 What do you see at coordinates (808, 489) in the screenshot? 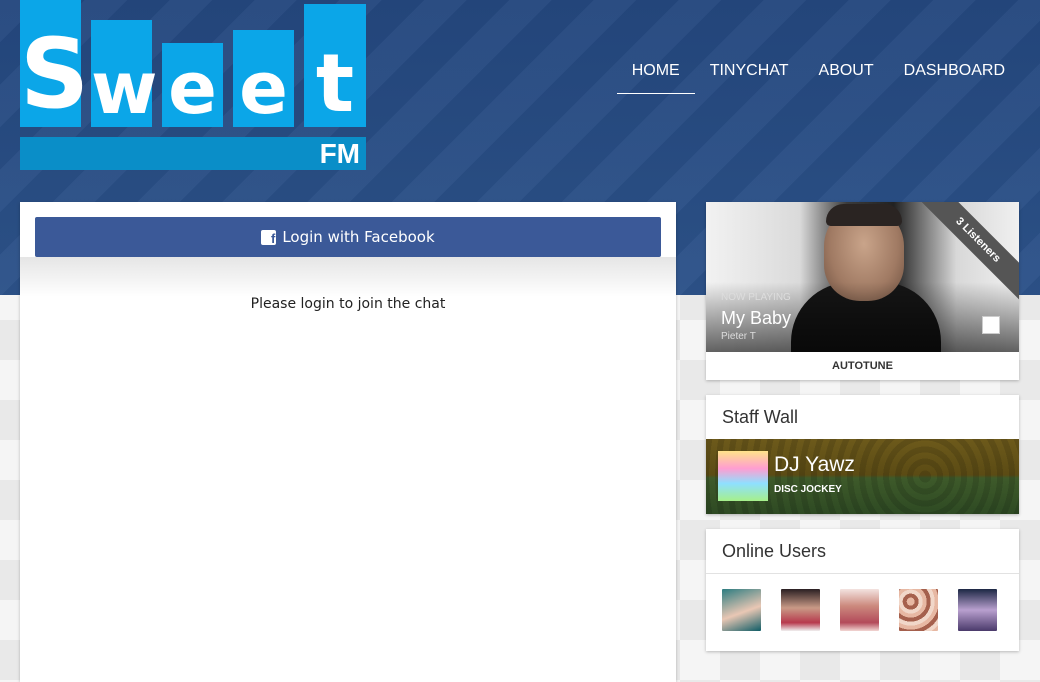
I see `staff-role: DISC JOCKEY` at bounding box center [808, 489].